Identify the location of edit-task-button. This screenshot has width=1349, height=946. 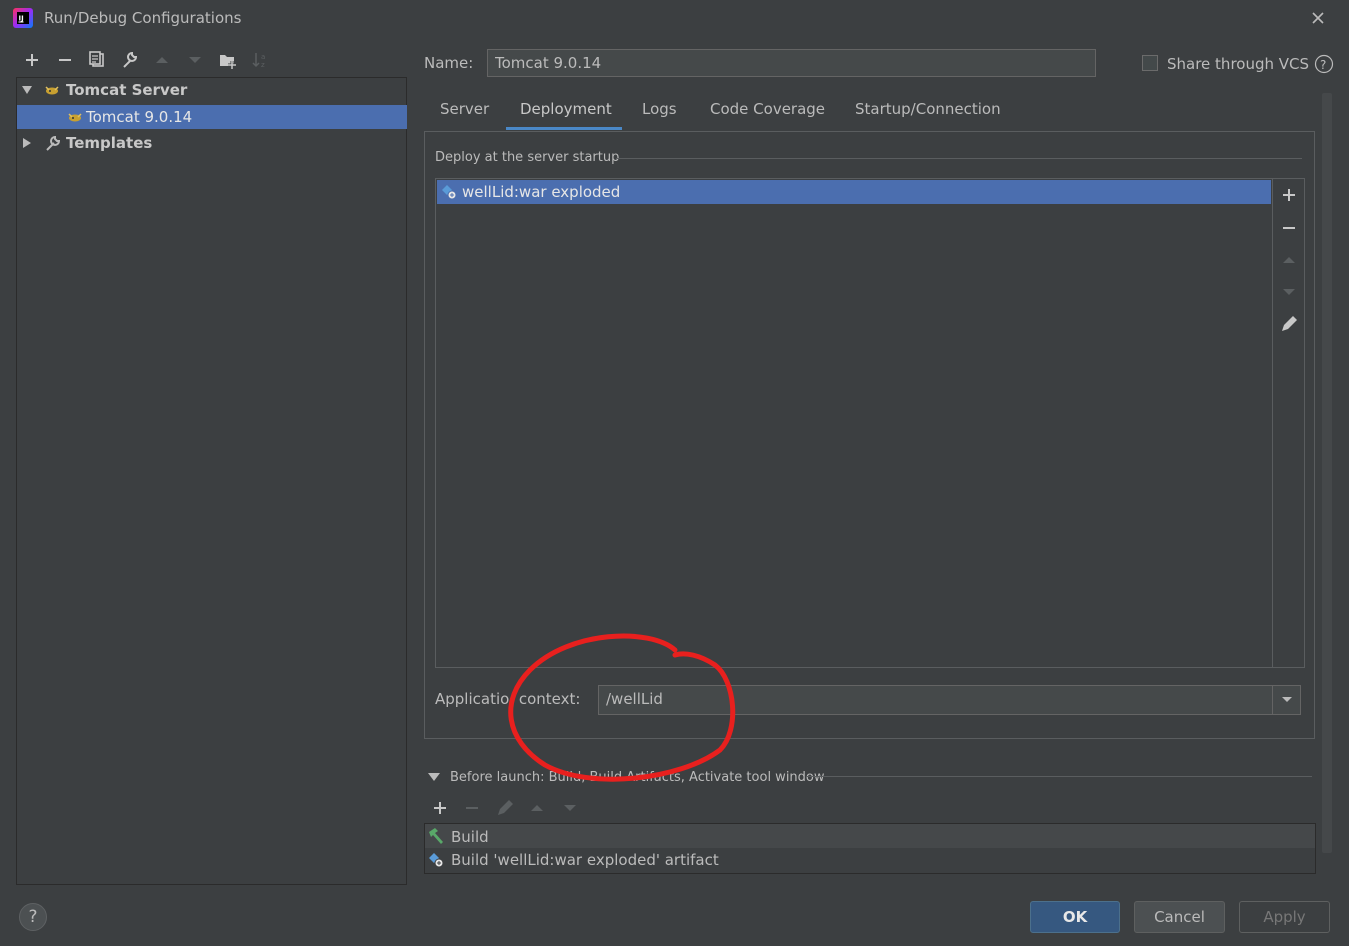
(505, 808).